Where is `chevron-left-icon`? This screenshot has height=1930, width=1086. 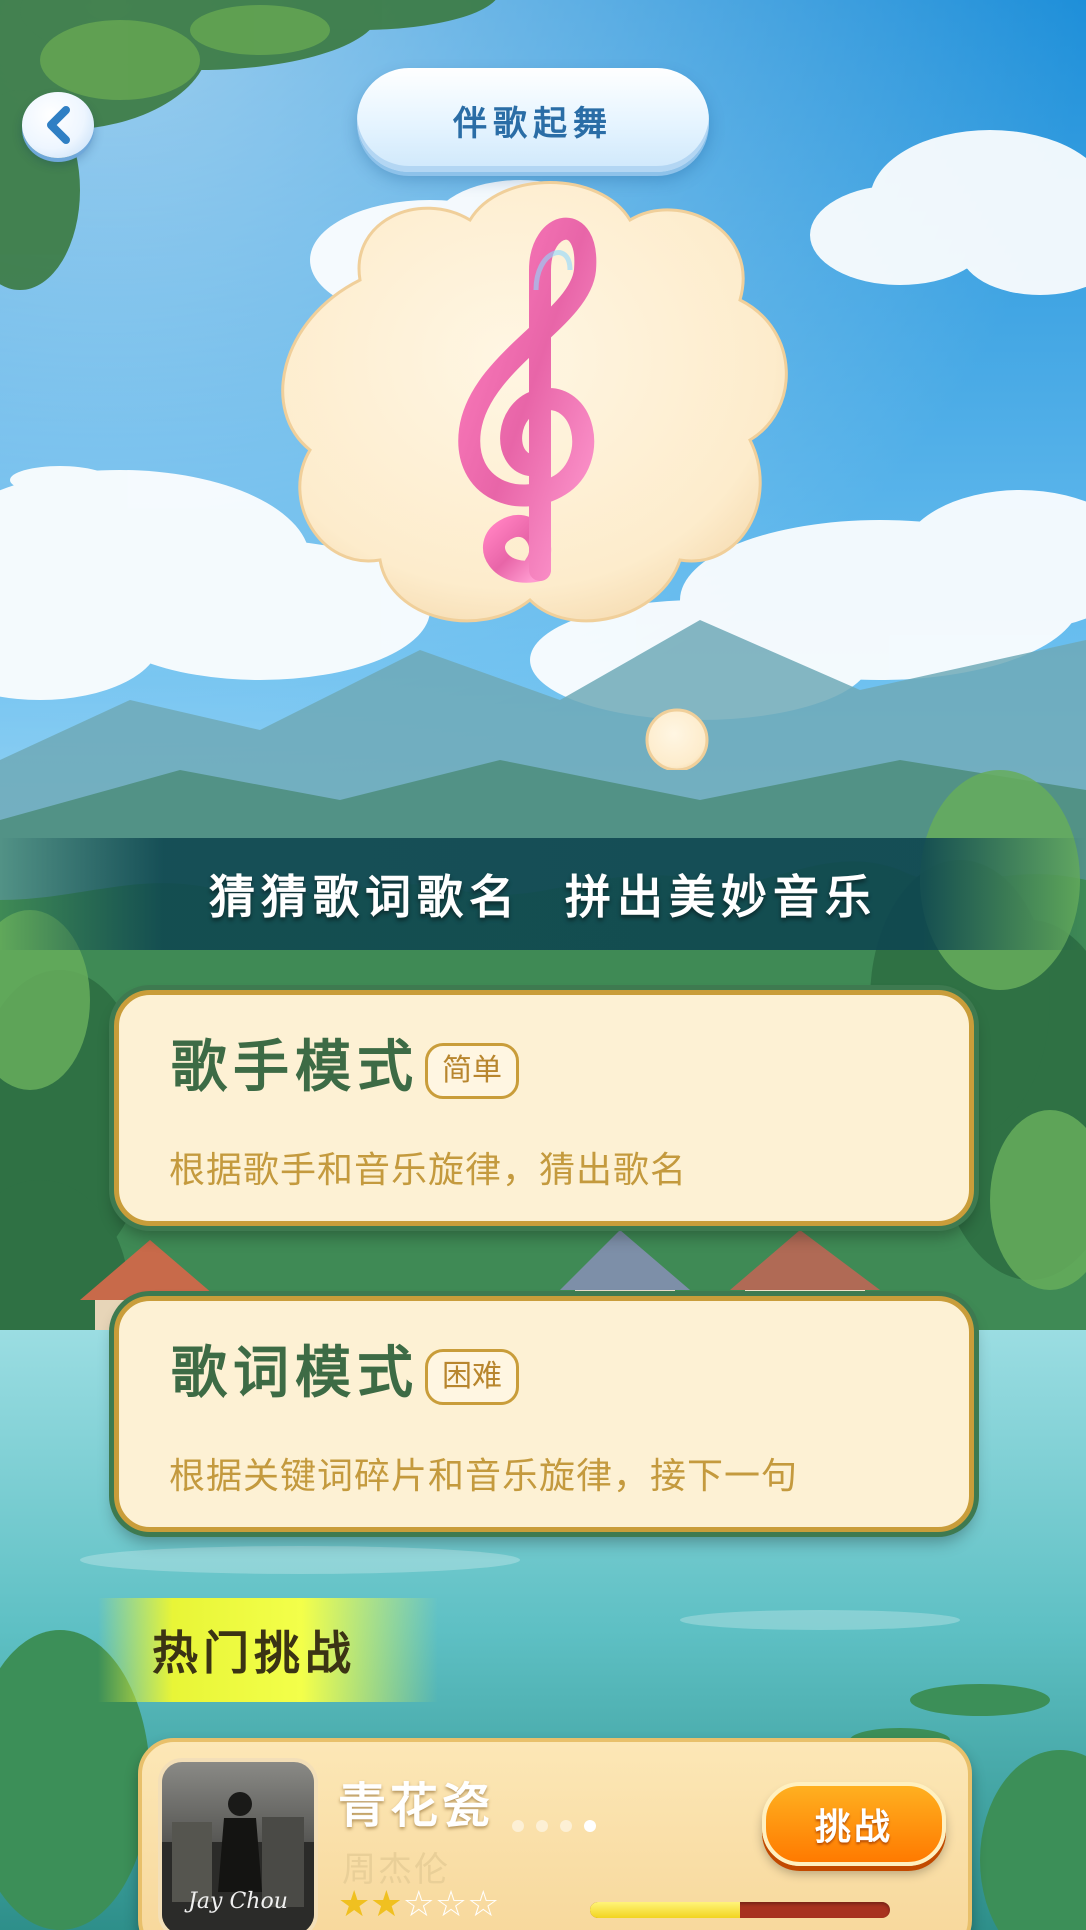
chevron-left-icon is located at coordinates (58, 125).